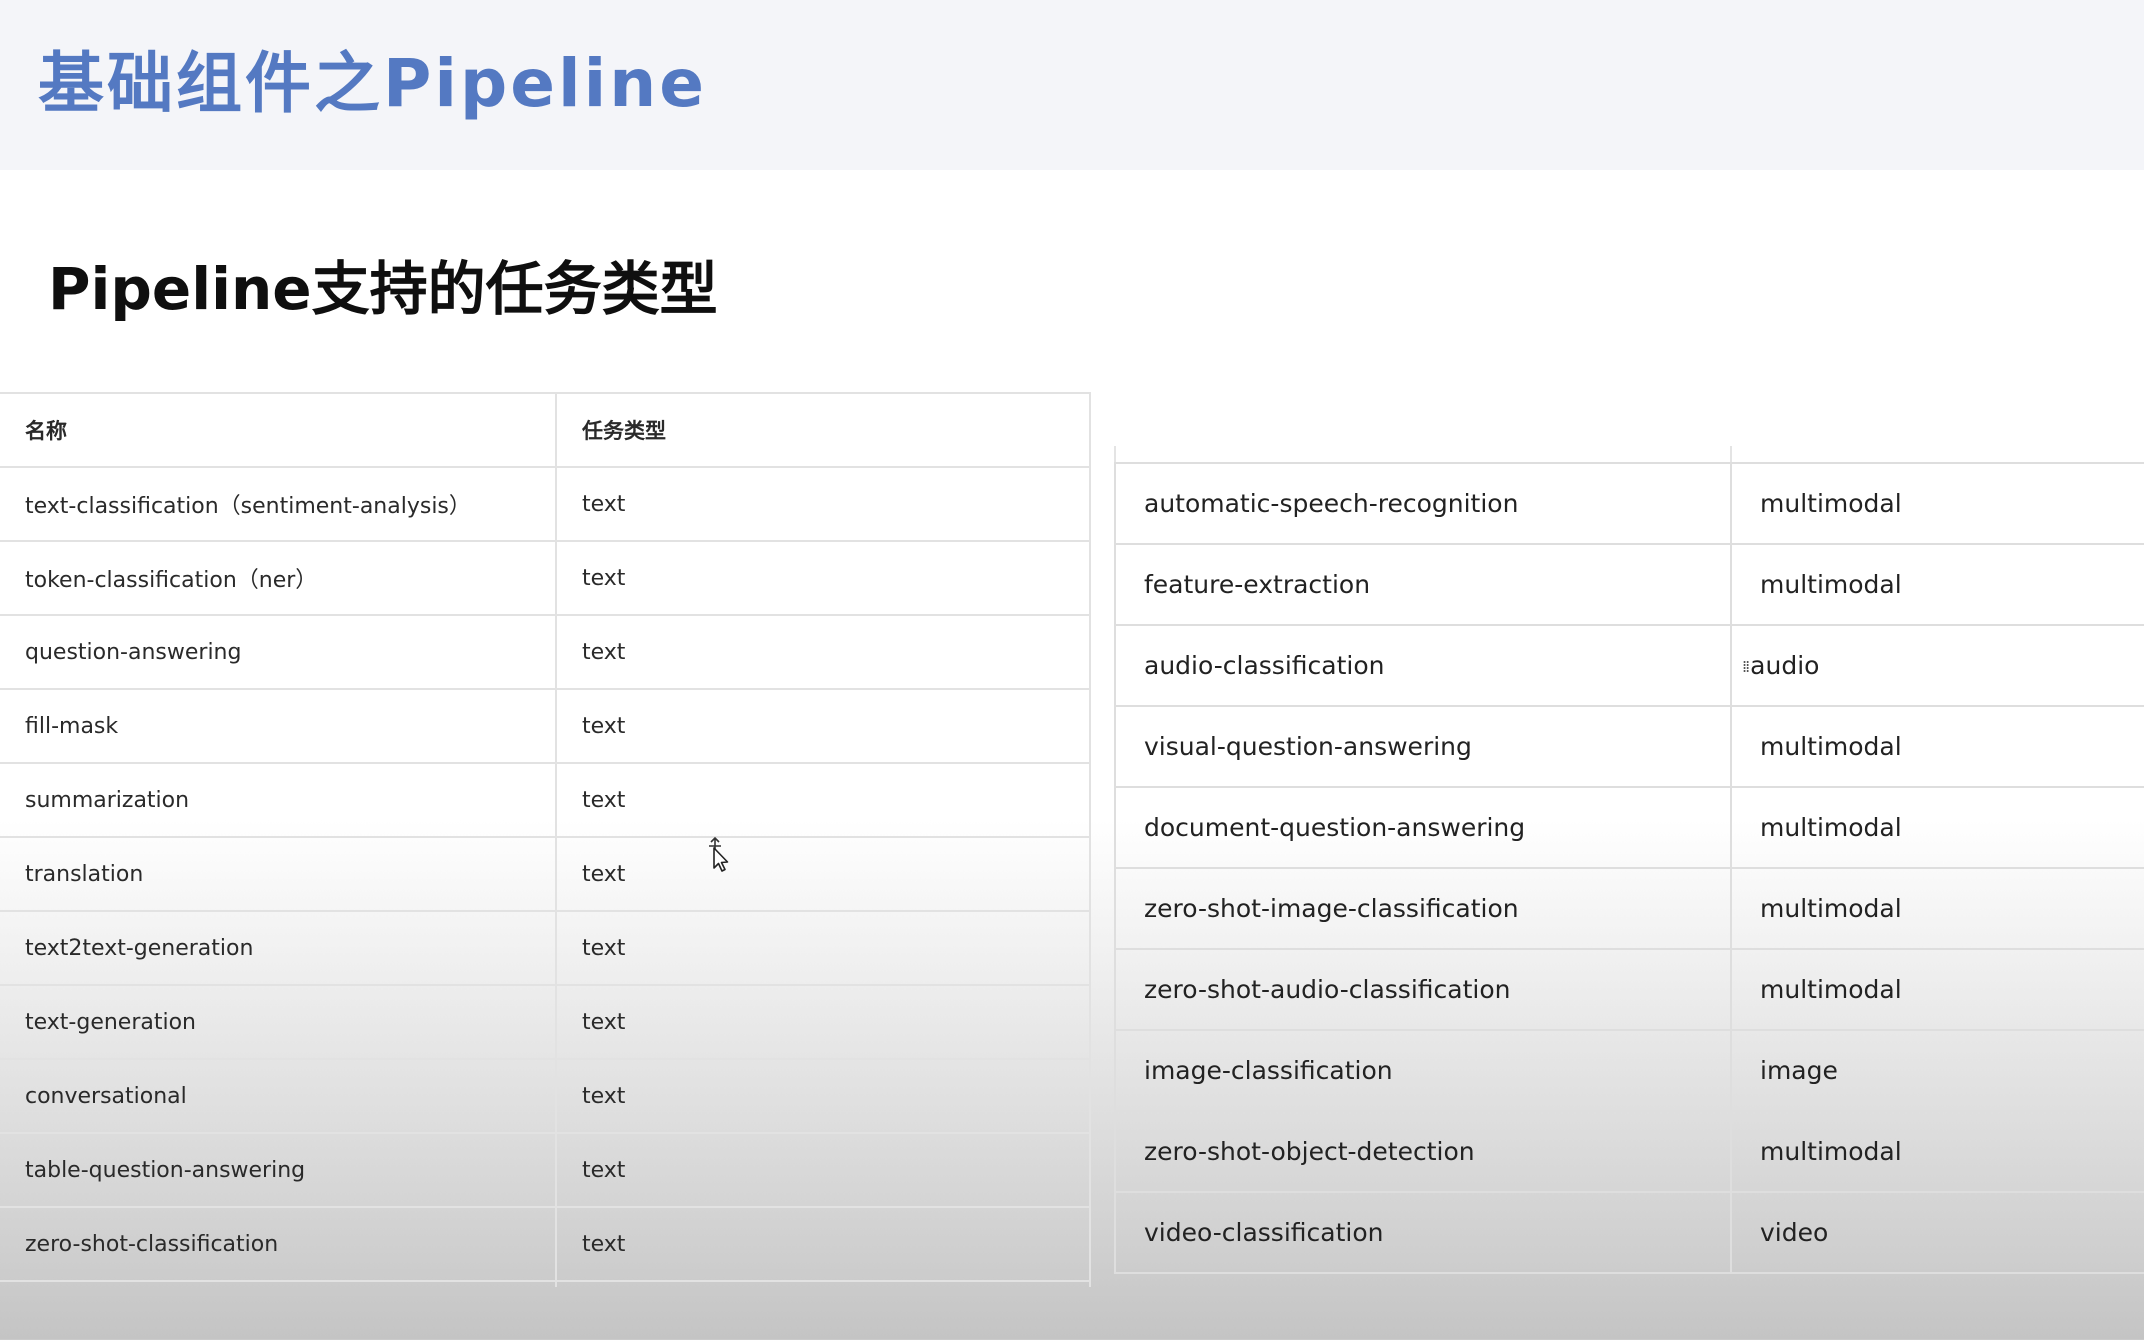  I want to click on table-row: zero-shot-classification text, so click(545, 1244).